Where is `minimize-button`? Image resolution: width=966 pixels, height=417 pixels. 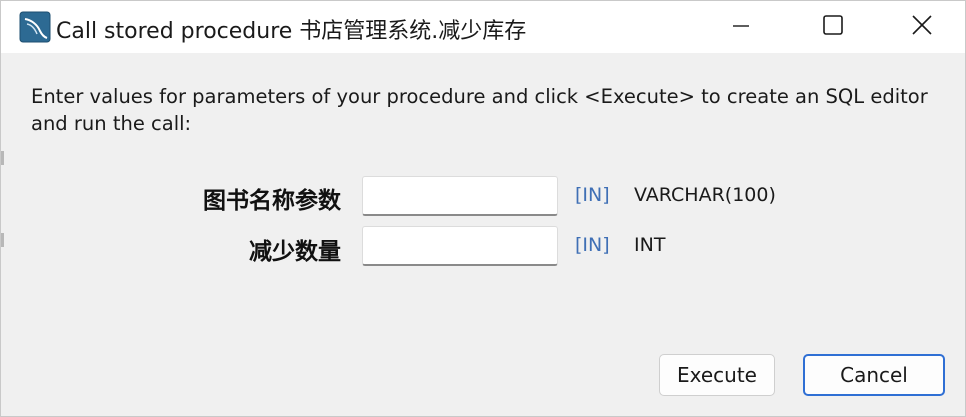
minimize-button is located at coordinates (741, 27).